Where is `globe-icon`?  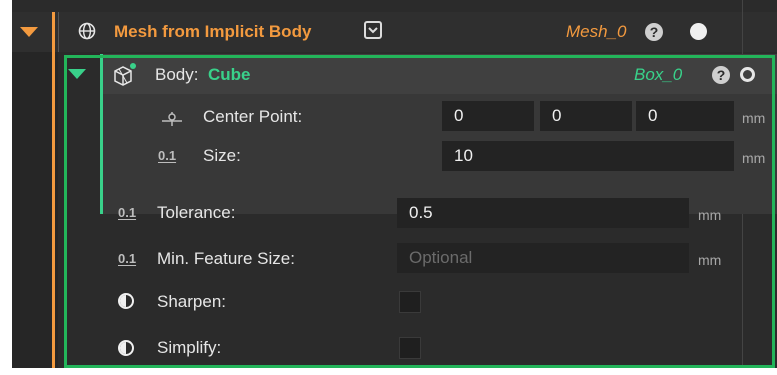
globe-icon is located at coordinates (87, 31).